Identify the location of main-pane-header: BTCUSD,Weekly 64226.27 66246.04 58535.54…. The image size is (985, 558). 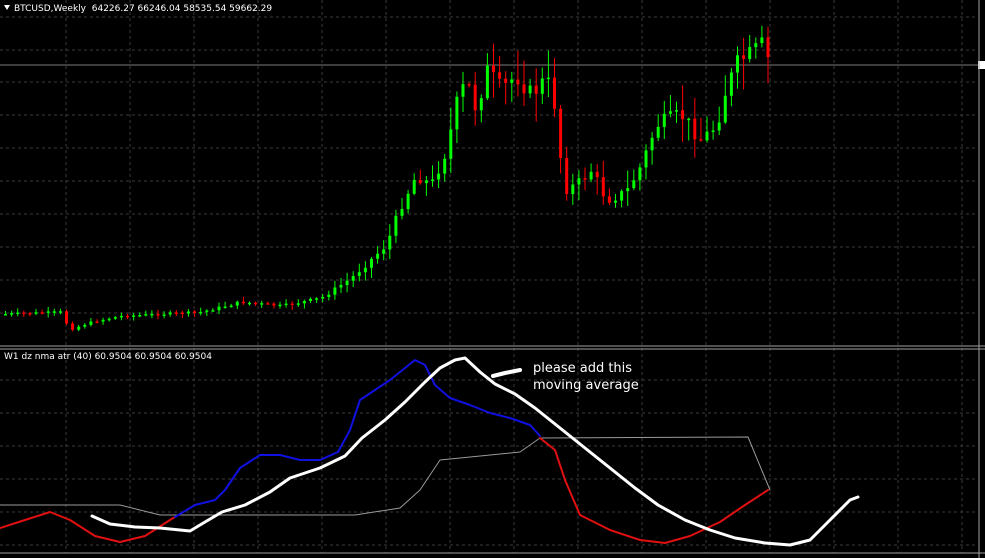
(138, 9).